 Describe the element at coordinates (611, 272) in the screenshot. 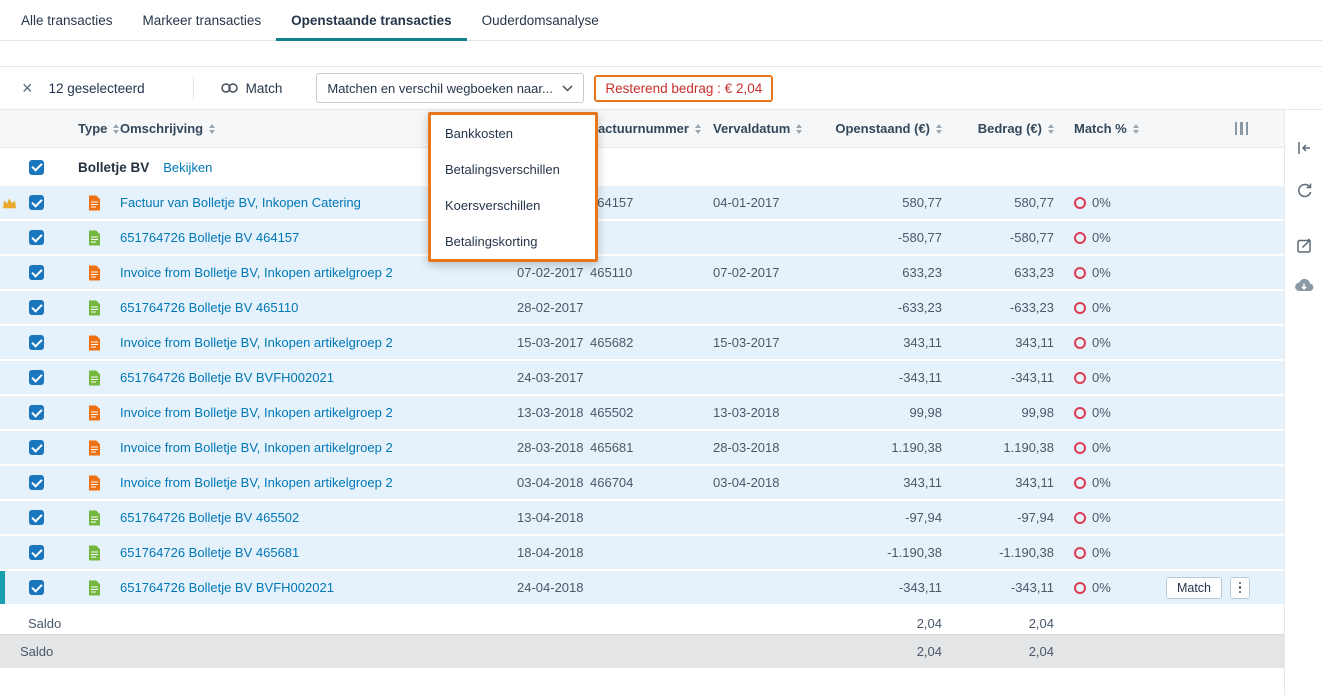

I see `invoice-number: 465110` at that location.